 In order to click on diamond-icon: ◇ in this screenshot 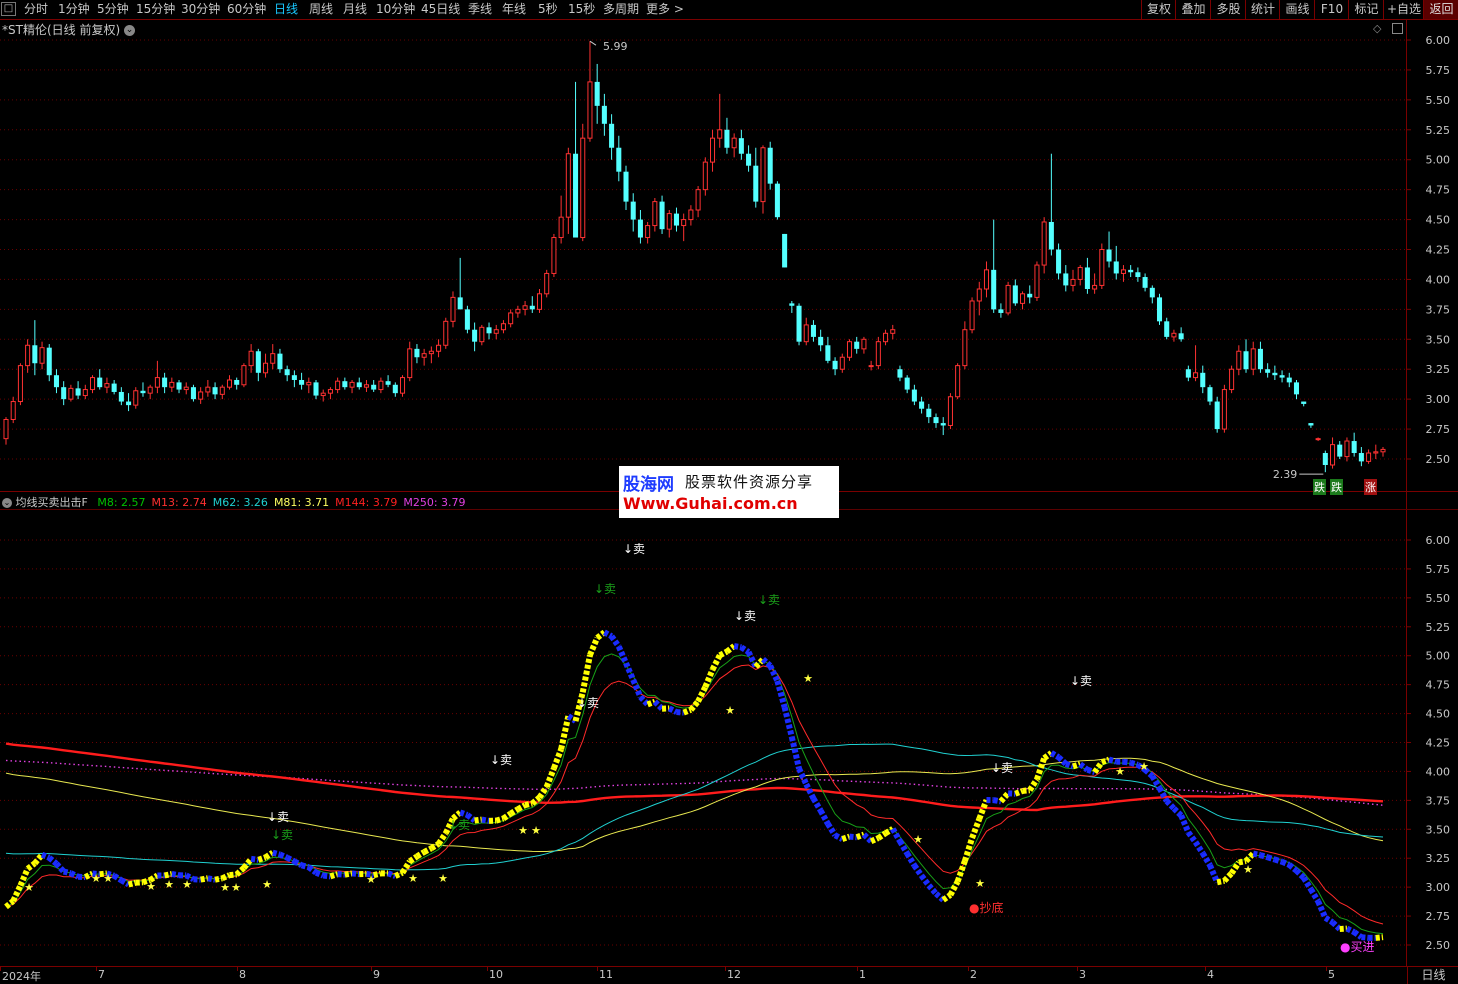, I will do `click(1377, 28)`.